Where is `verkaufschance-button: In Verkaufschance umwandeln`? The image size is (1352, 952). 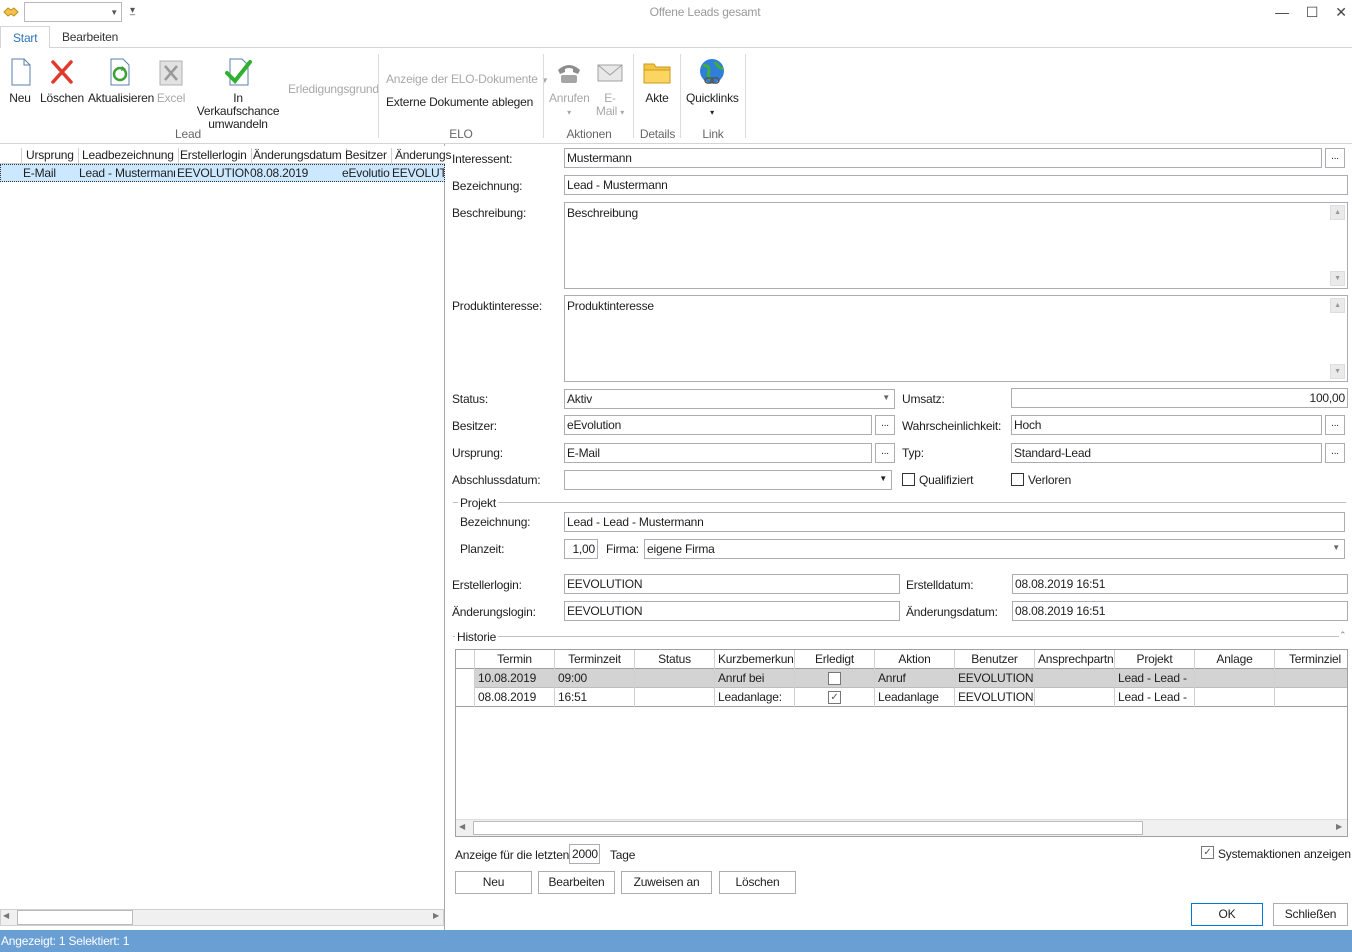
verkaufschance-button: In Verkaufschance umwandeln is located at coordinates (238, 93).